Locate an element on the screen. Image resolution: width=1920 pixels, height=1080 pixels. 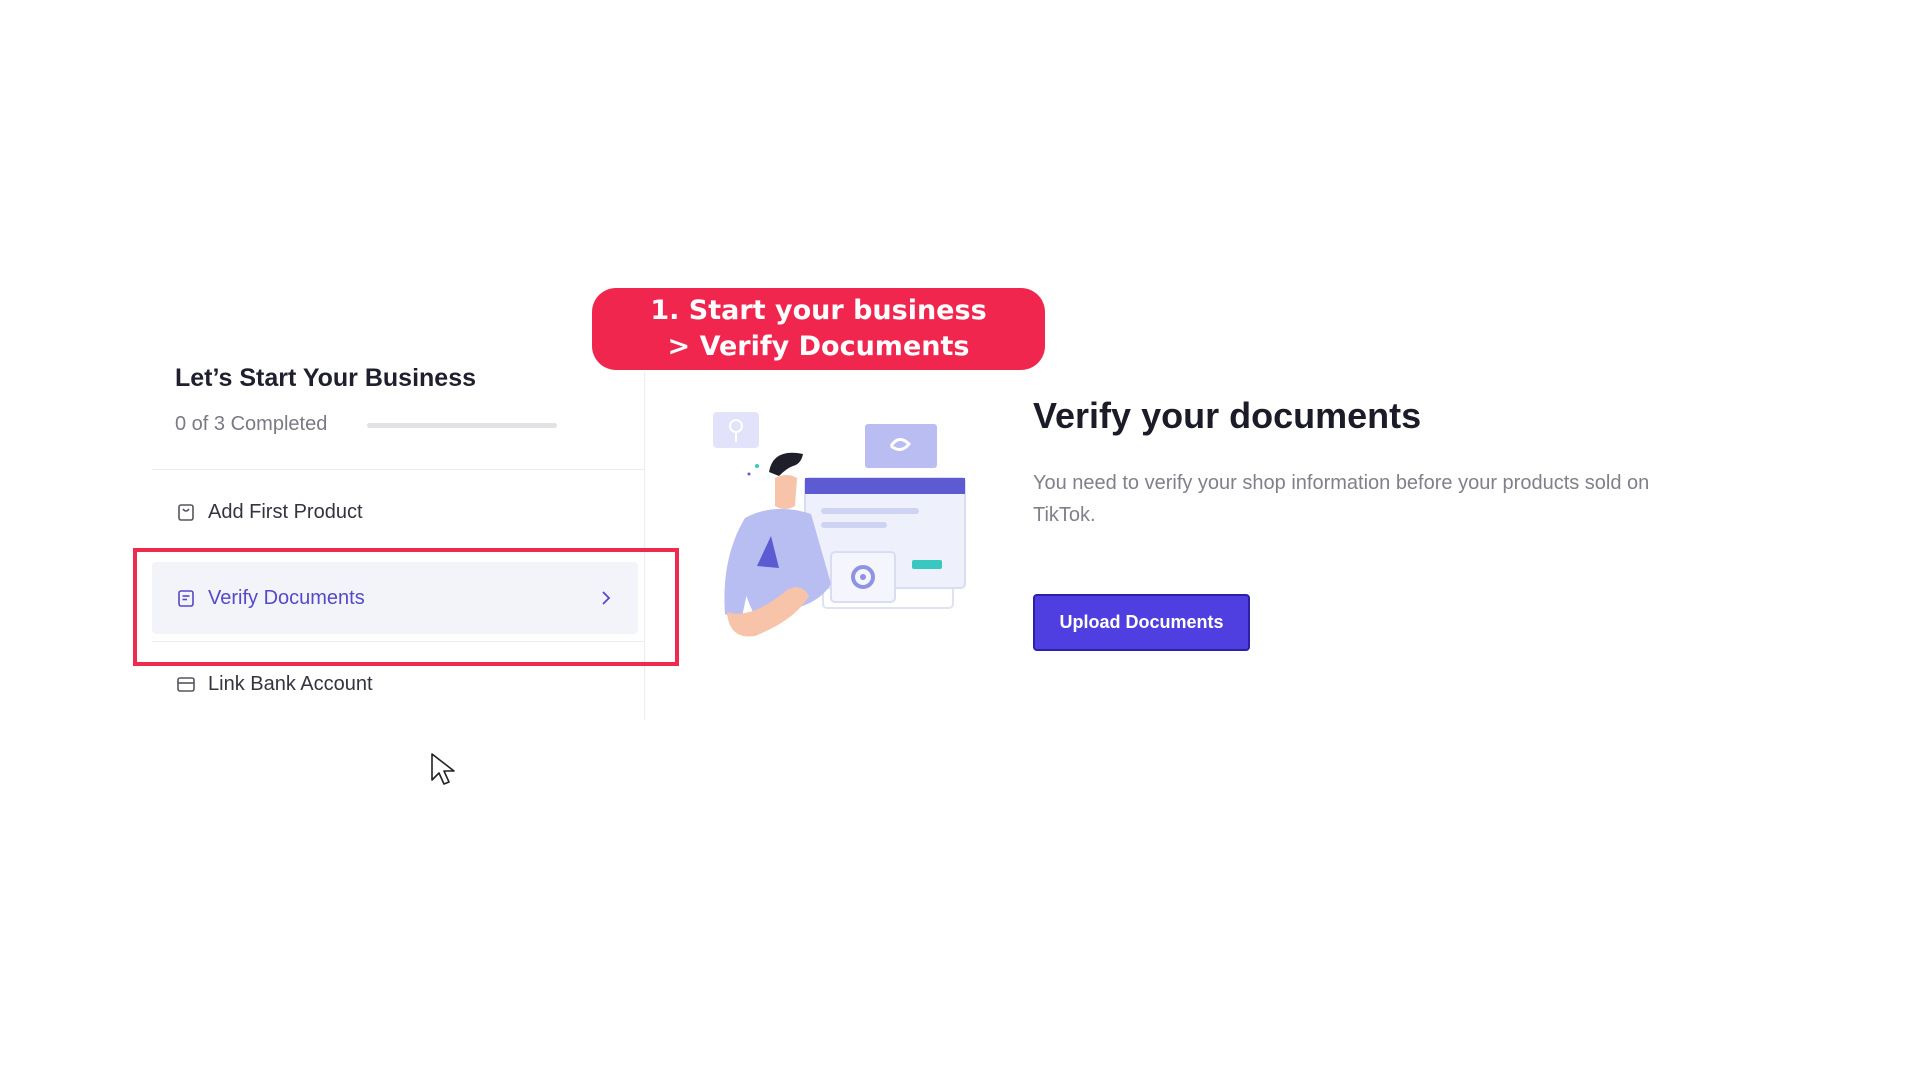
upload-documents-button: Upload Documents is located at coordinates (1141, 622).